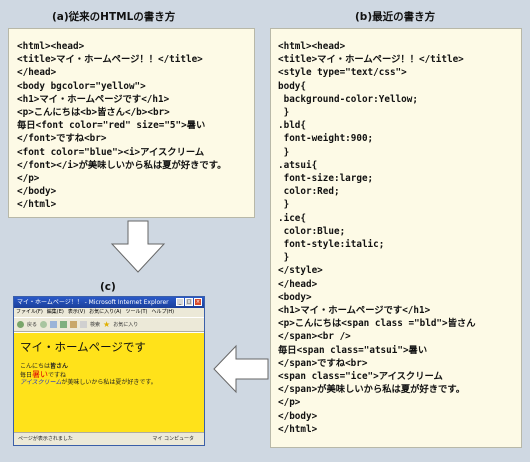 This screenshot has height=462, width=530. What do you see at coordinates (111, 126) in the screenshot?
I see `traditional-code-line: 毎日<font color="red" size="5">暑い` at bounding box center [111, 126].